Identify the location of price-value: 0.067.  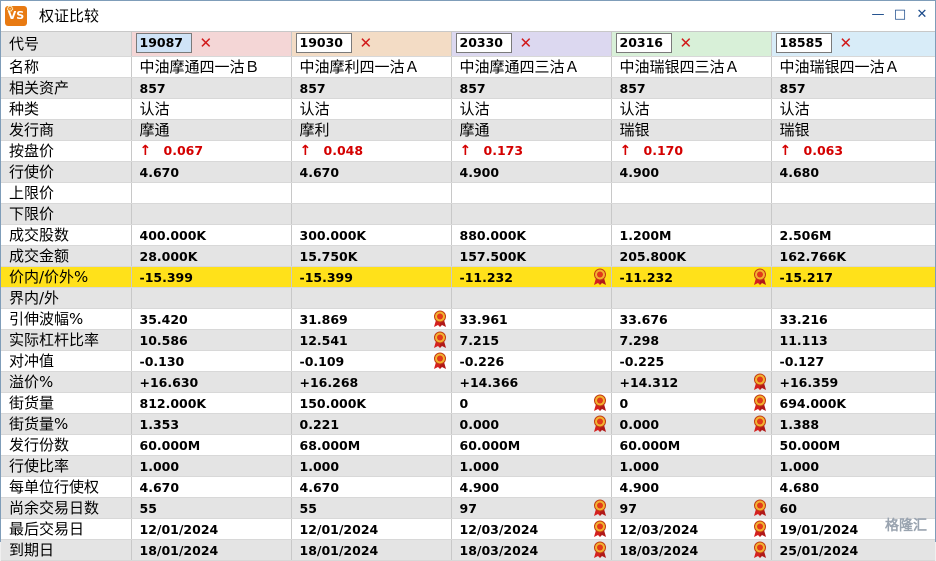
(183, 150).